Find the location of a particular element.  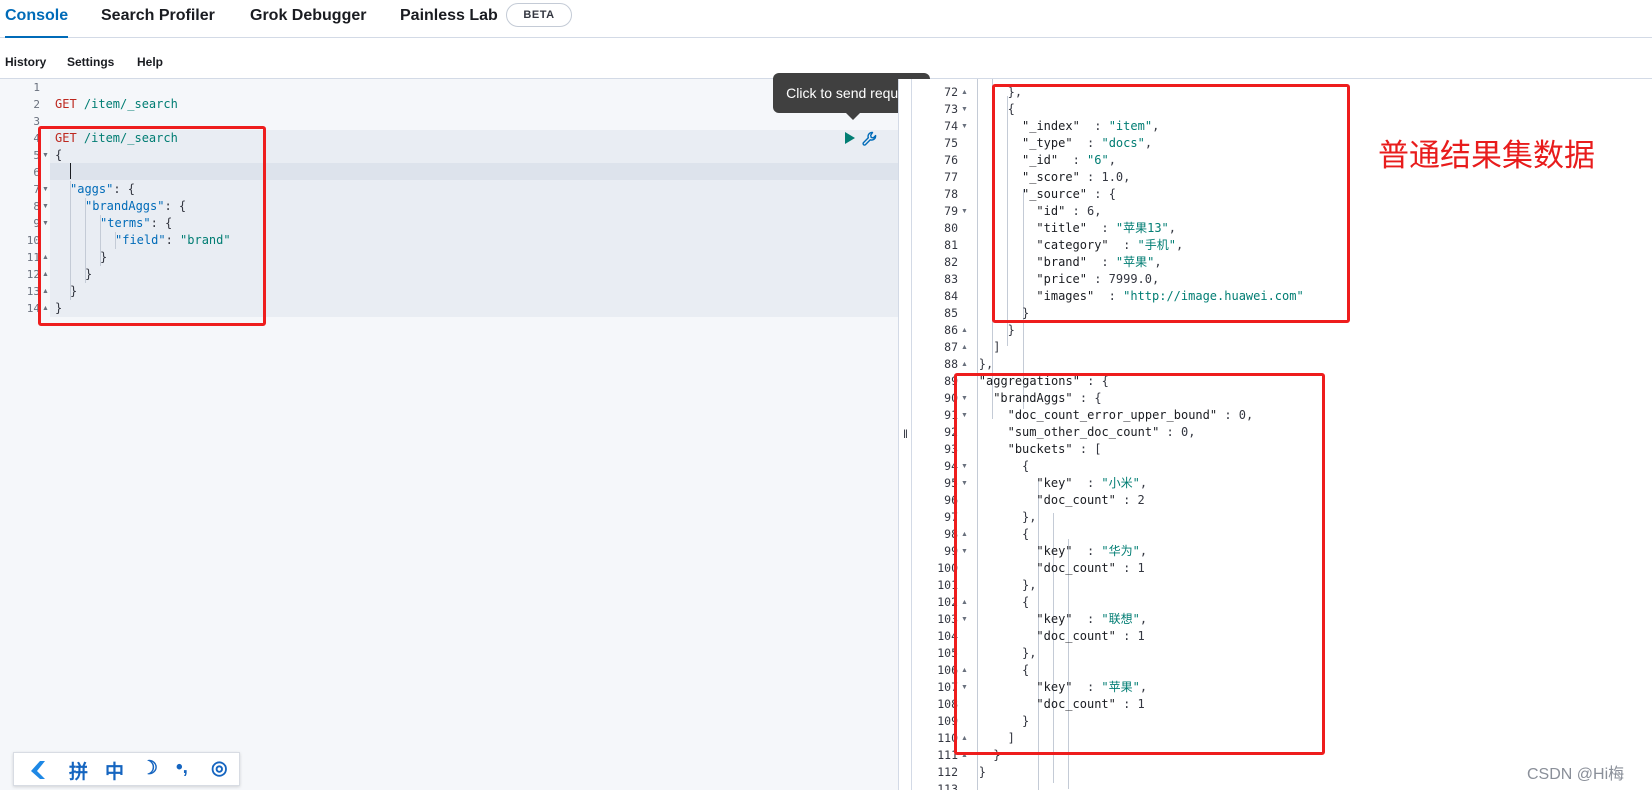

line-number: 5 is located at coordinates (36, 155).